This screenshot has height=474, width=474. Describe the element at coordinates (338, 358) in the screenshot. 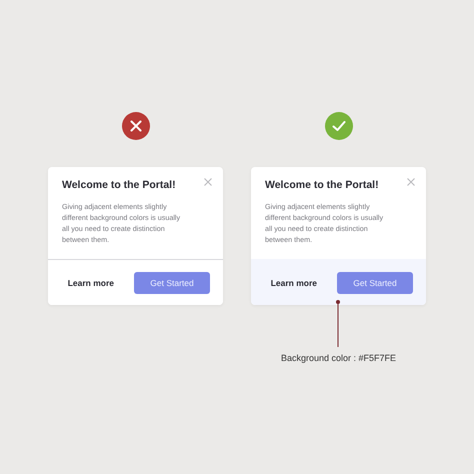

I see `annotation-label: Background color : #F5F7FE` at that location.